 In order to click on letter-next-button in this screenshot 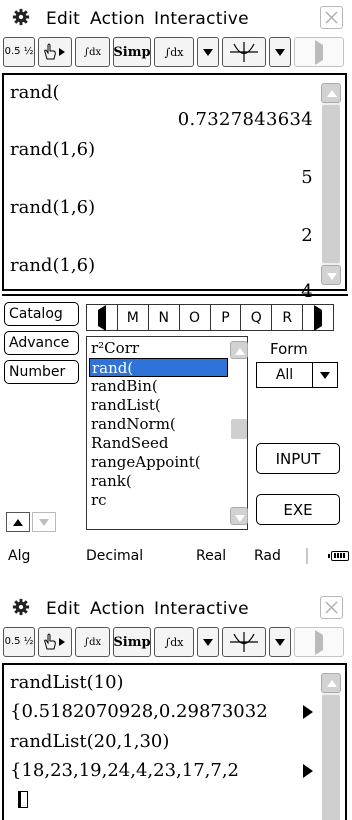, I will do `click(318, 317)`.